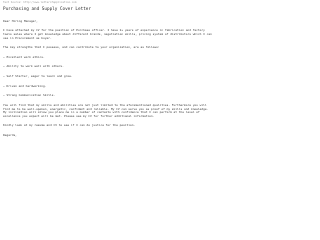 This screenshot has height=240, width=320. I want to click on salutation: Dear Hiring Manager,, so click(20, 20).